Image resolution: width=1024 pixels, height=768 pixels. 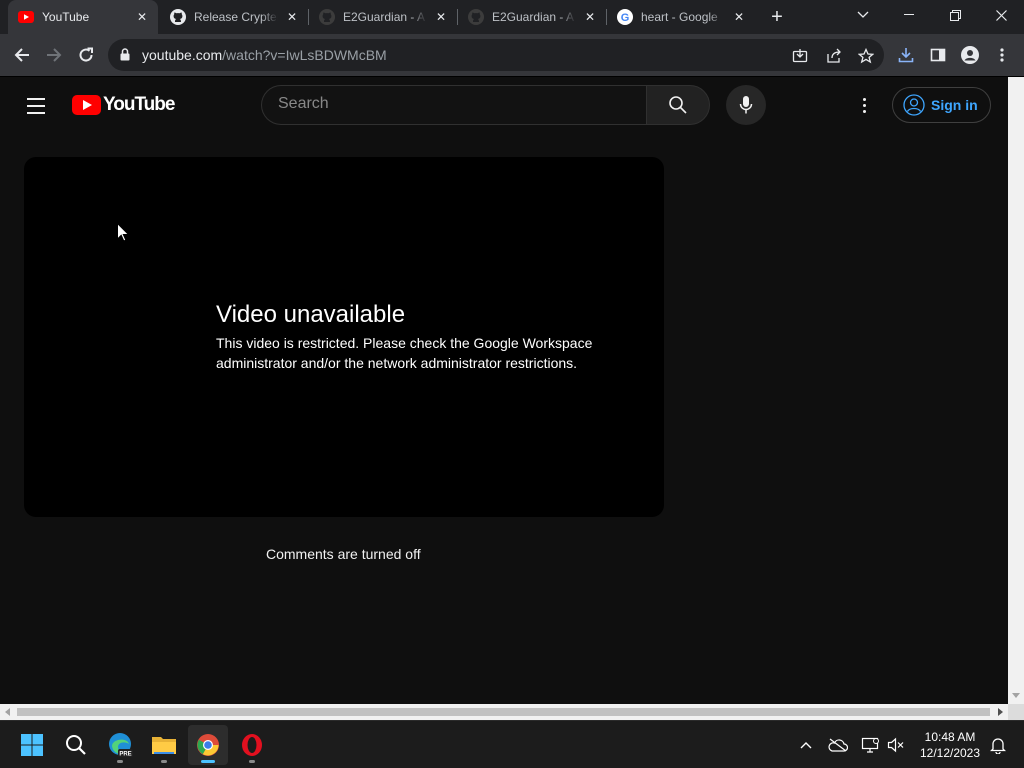 I want to click on voice-search-button, so click(x=746, y=105).